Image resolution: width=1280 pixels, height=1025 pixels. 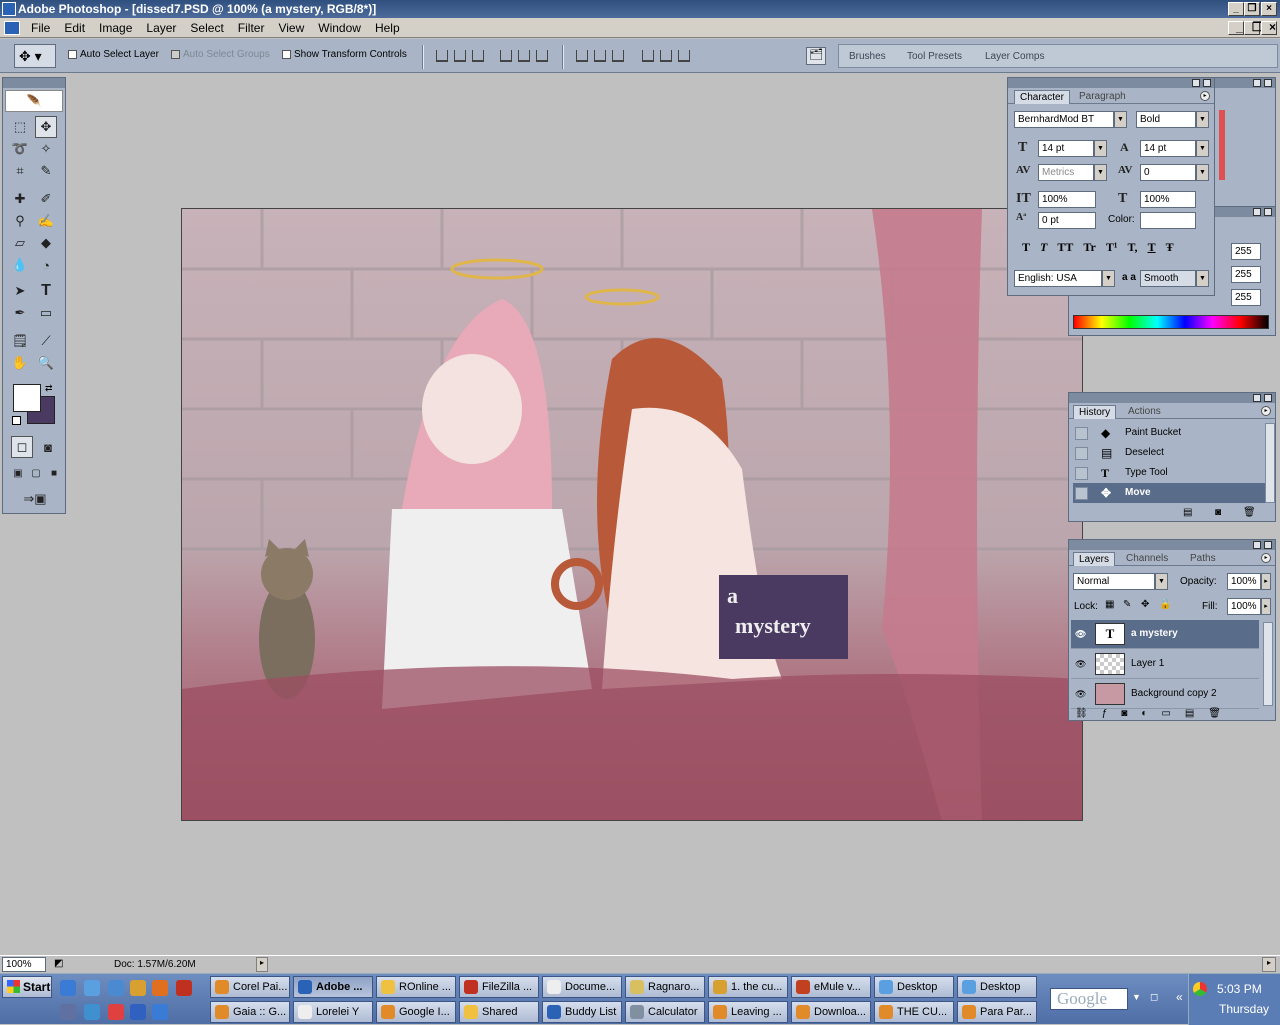 What do you see at coordinates (1144, 713) in the screenshot?
I see `adjustment-layer-icon: ◐` at bounding box center [1144, 713].